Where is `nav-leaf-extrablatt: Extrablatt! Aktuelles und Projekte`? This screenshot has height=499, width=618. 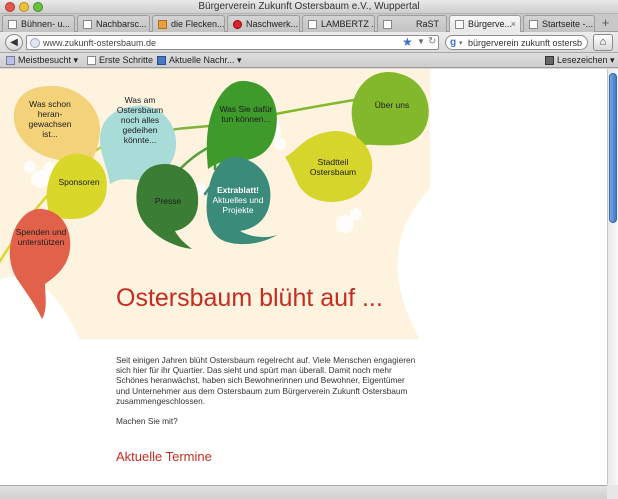 nav-leaf-extrablatt: Extrablatt! Aktuelles und Projekte is located at coordinates (238, 200).